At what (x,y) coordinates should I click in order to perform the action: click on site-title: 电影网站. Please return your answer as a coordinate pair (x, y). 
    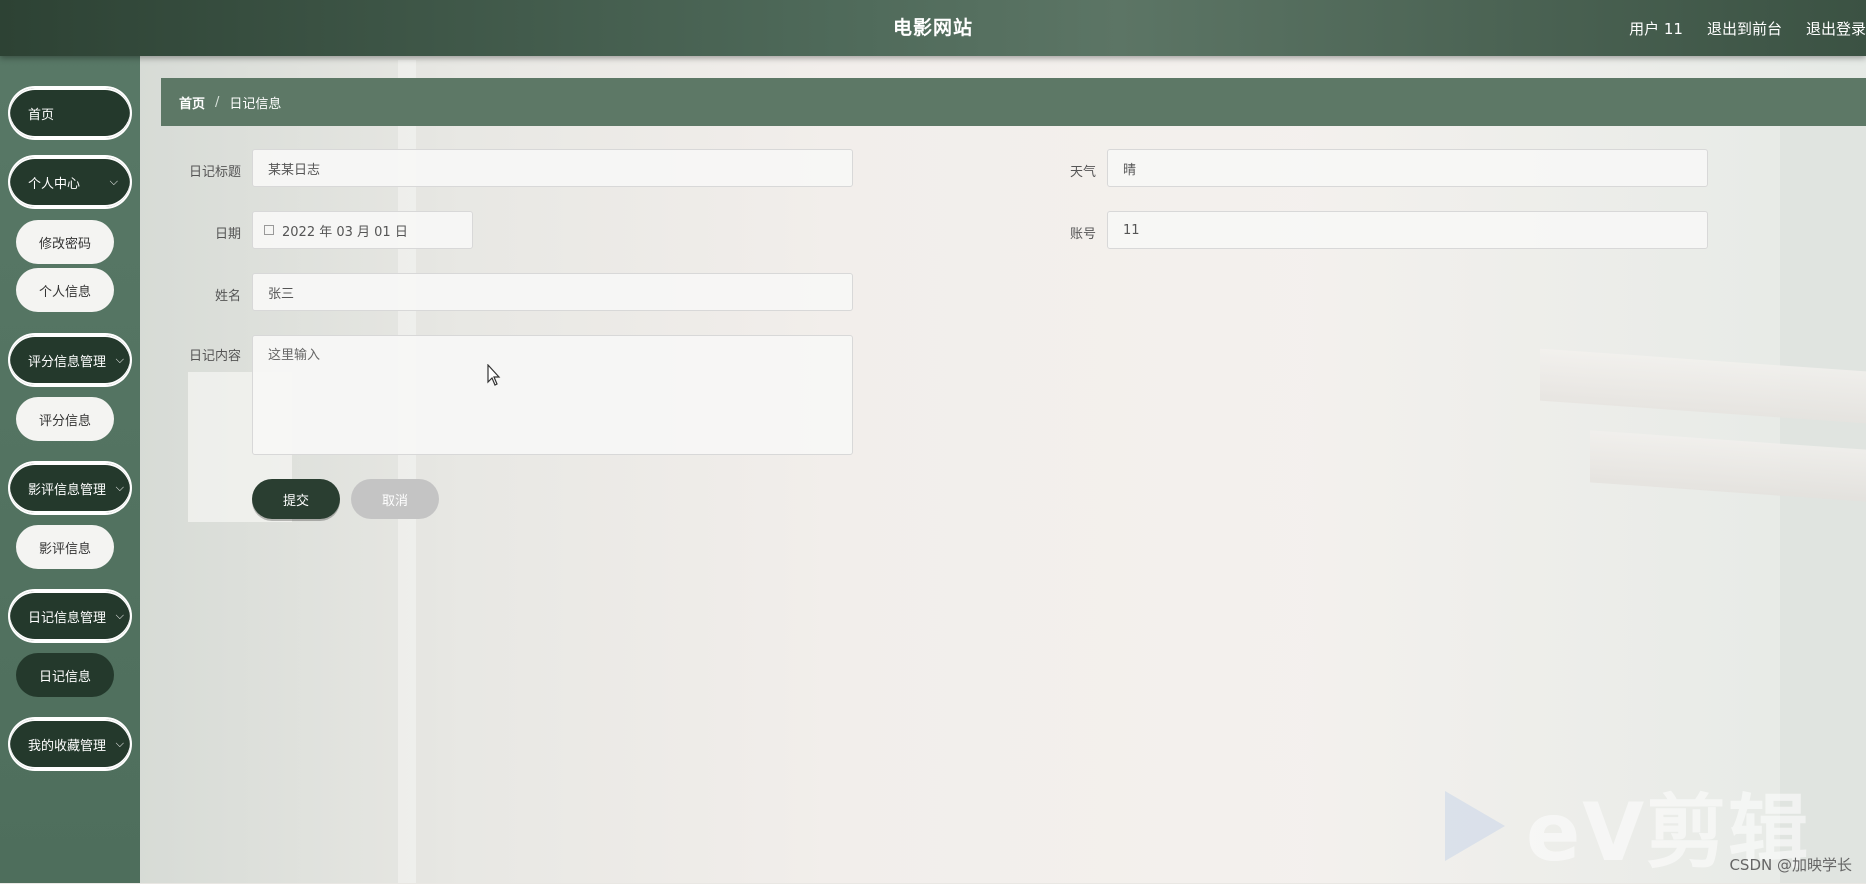
    Looking at the image, I should click on (932, 28).